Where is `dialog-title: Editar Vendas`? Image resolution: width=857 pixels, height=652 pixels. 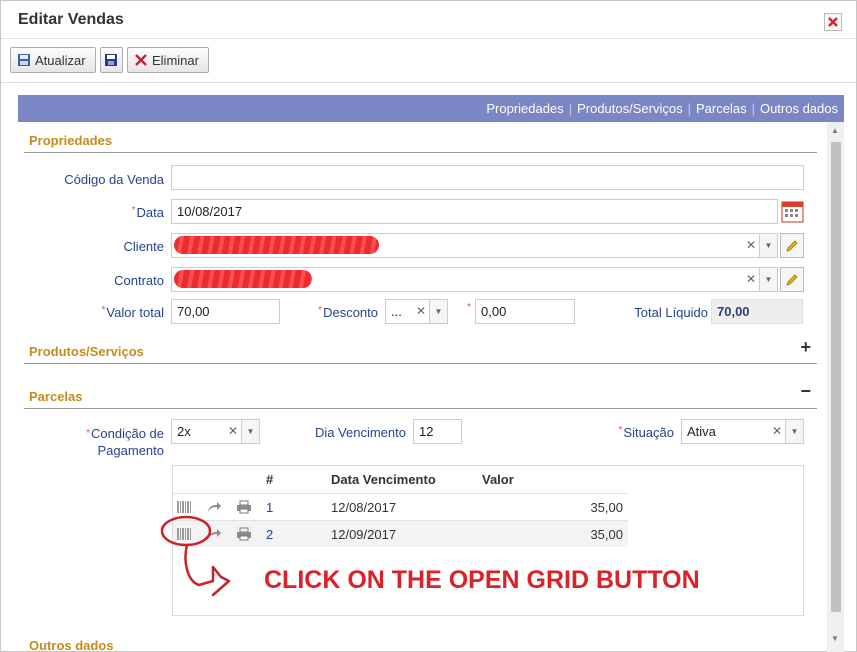
dialog-title: Editar Vendas is located at coordinates (71, 19).